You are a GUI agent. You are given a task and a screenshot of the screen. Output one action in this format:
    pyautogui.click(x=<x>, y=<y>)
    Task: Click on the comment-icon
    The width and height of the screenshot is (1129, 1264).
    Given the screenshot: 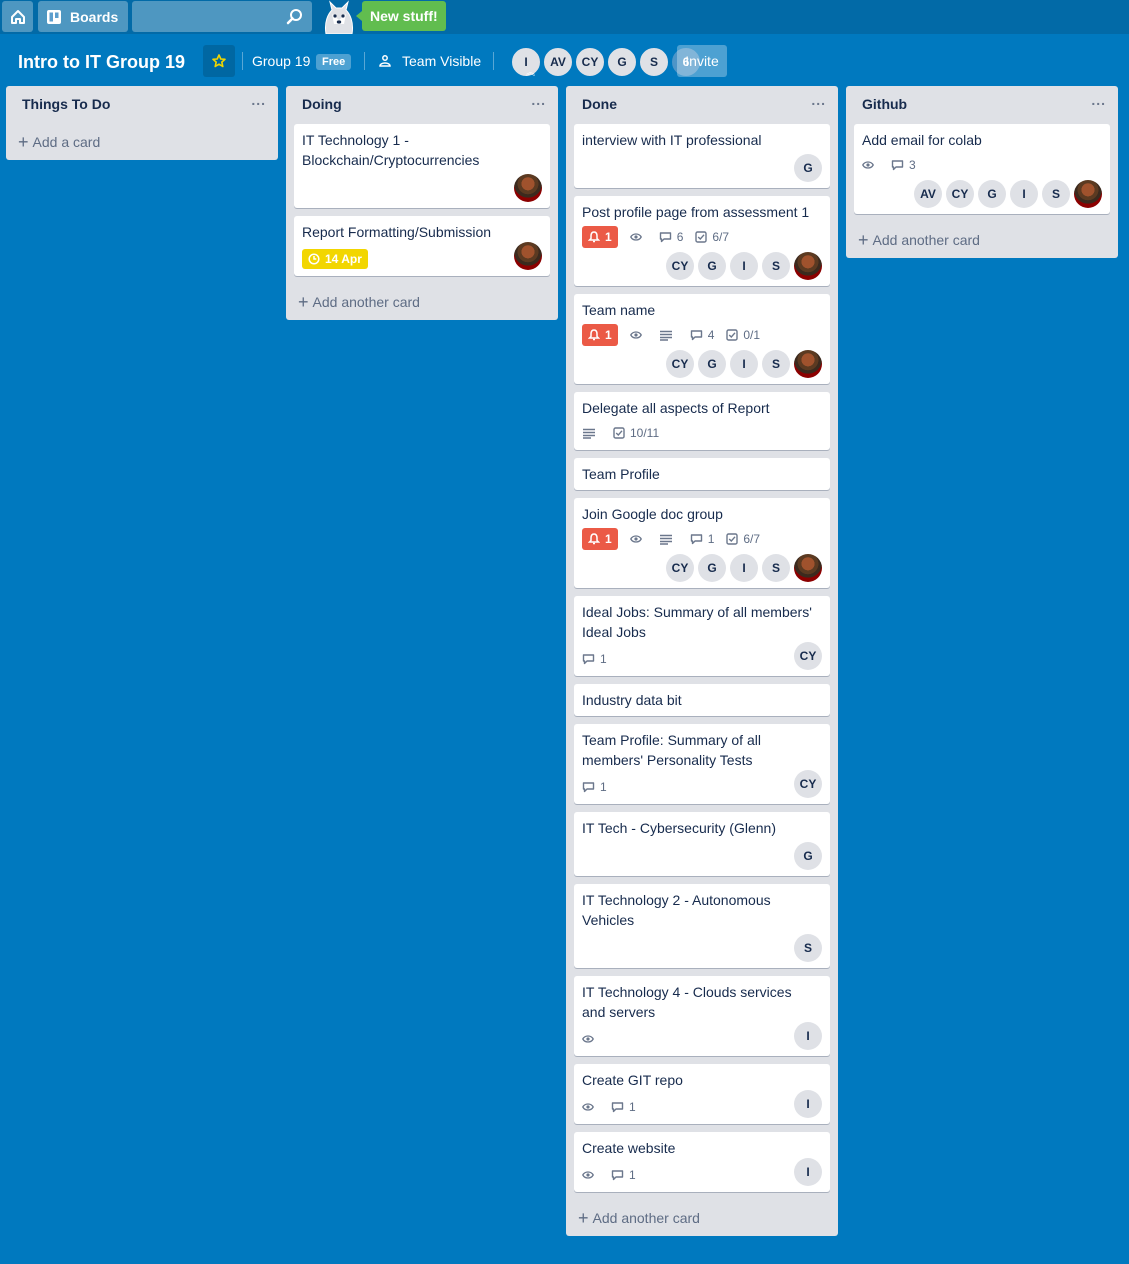 What is the action you would take?
    pyautogui.click(x=620, y=1175)
    